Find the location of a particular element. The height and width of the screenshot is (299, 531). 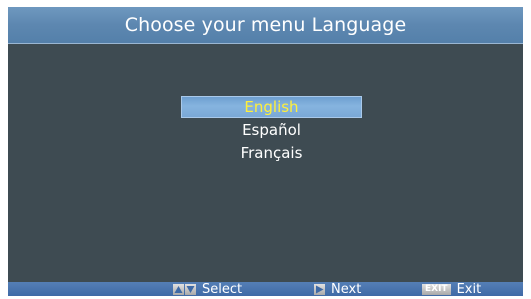

select-hint: Select is located at coordinates (207, 289).